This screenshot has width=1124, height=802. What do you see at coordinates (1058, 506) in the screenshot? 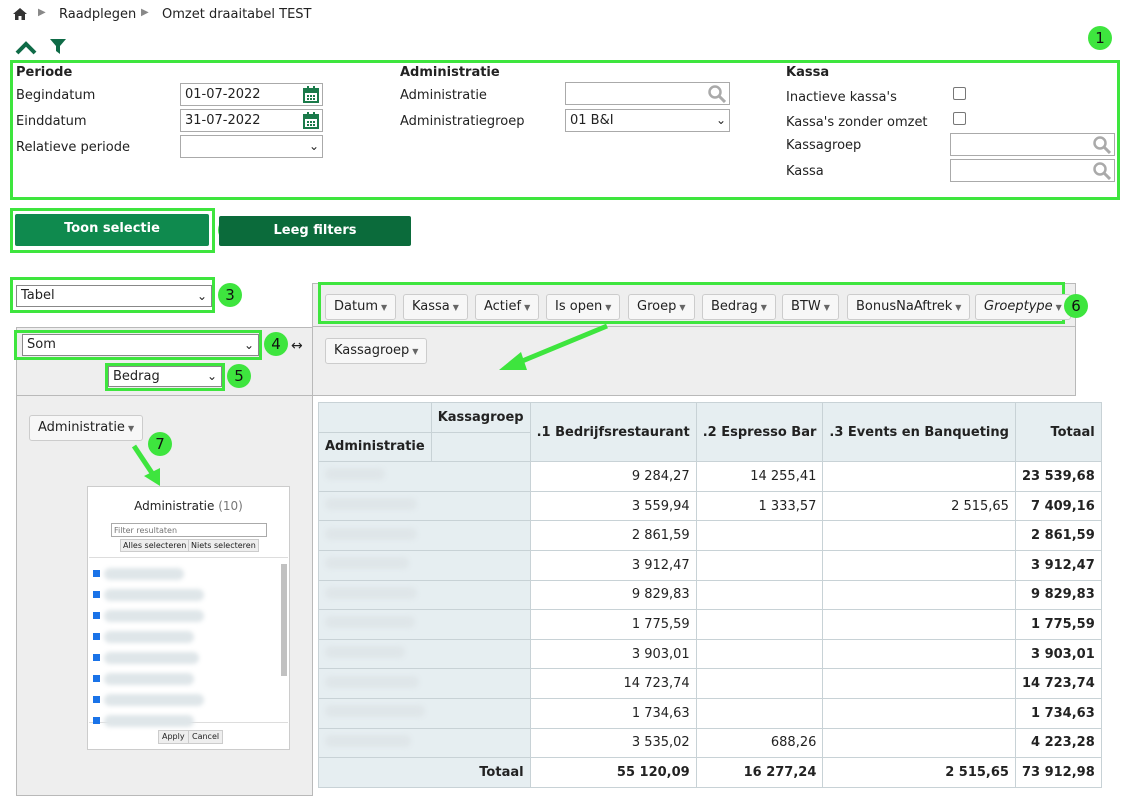
I see `row-total-cell: 7 409,16` at bounding box center [1058, 506].